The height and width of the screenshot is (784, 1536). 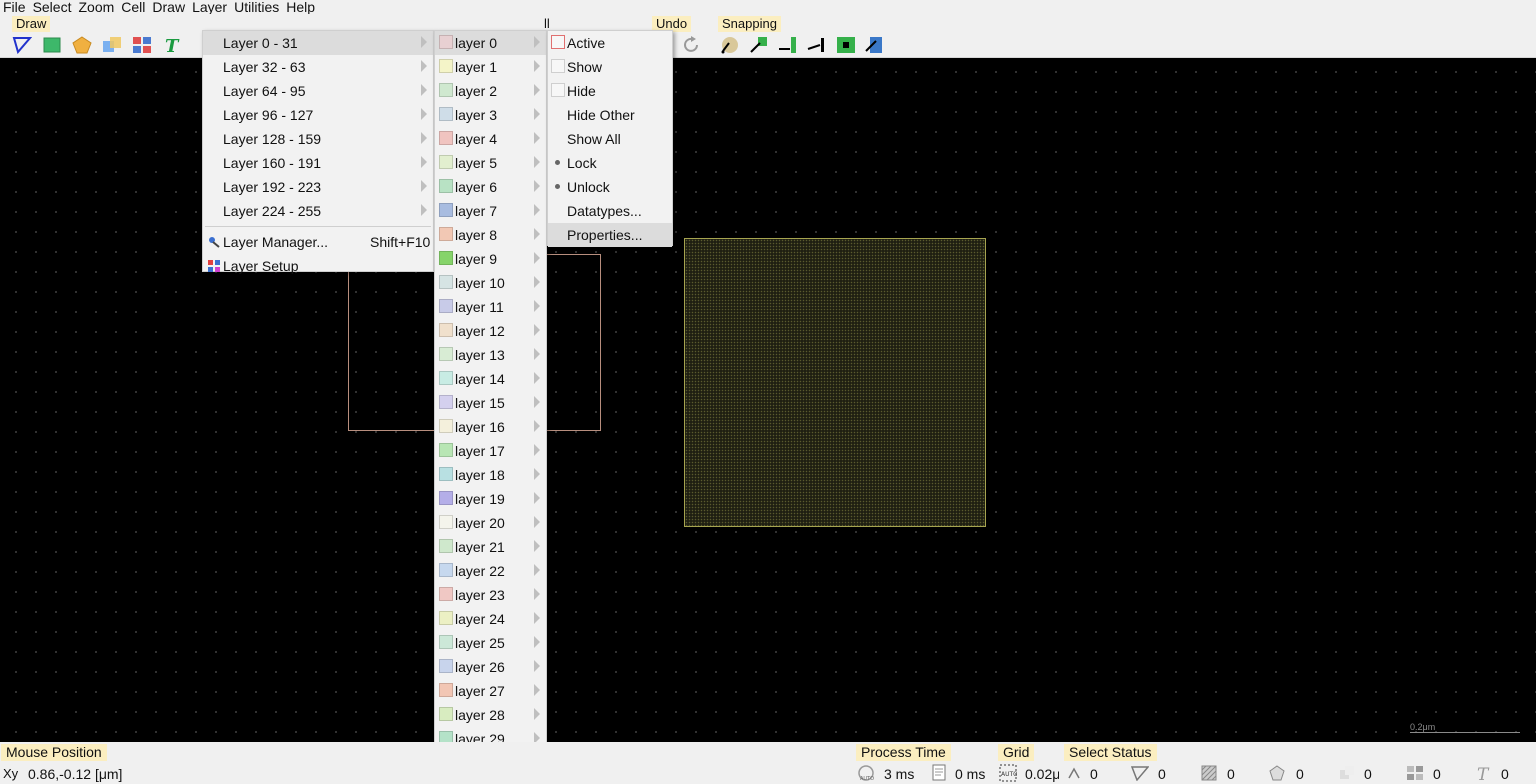 What do you see at coordinates (15, 7) in the screenshot?
I see `menu-file: File` at bounding box center [15, 7].